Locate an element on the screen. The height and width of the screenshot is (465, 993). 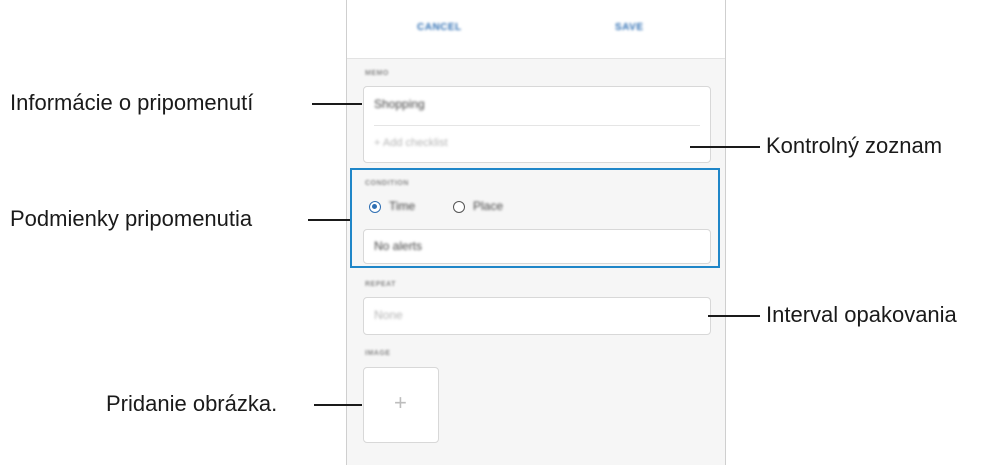
top-action-bar: CANCEL SAVE is located at coordinates (536, 29).